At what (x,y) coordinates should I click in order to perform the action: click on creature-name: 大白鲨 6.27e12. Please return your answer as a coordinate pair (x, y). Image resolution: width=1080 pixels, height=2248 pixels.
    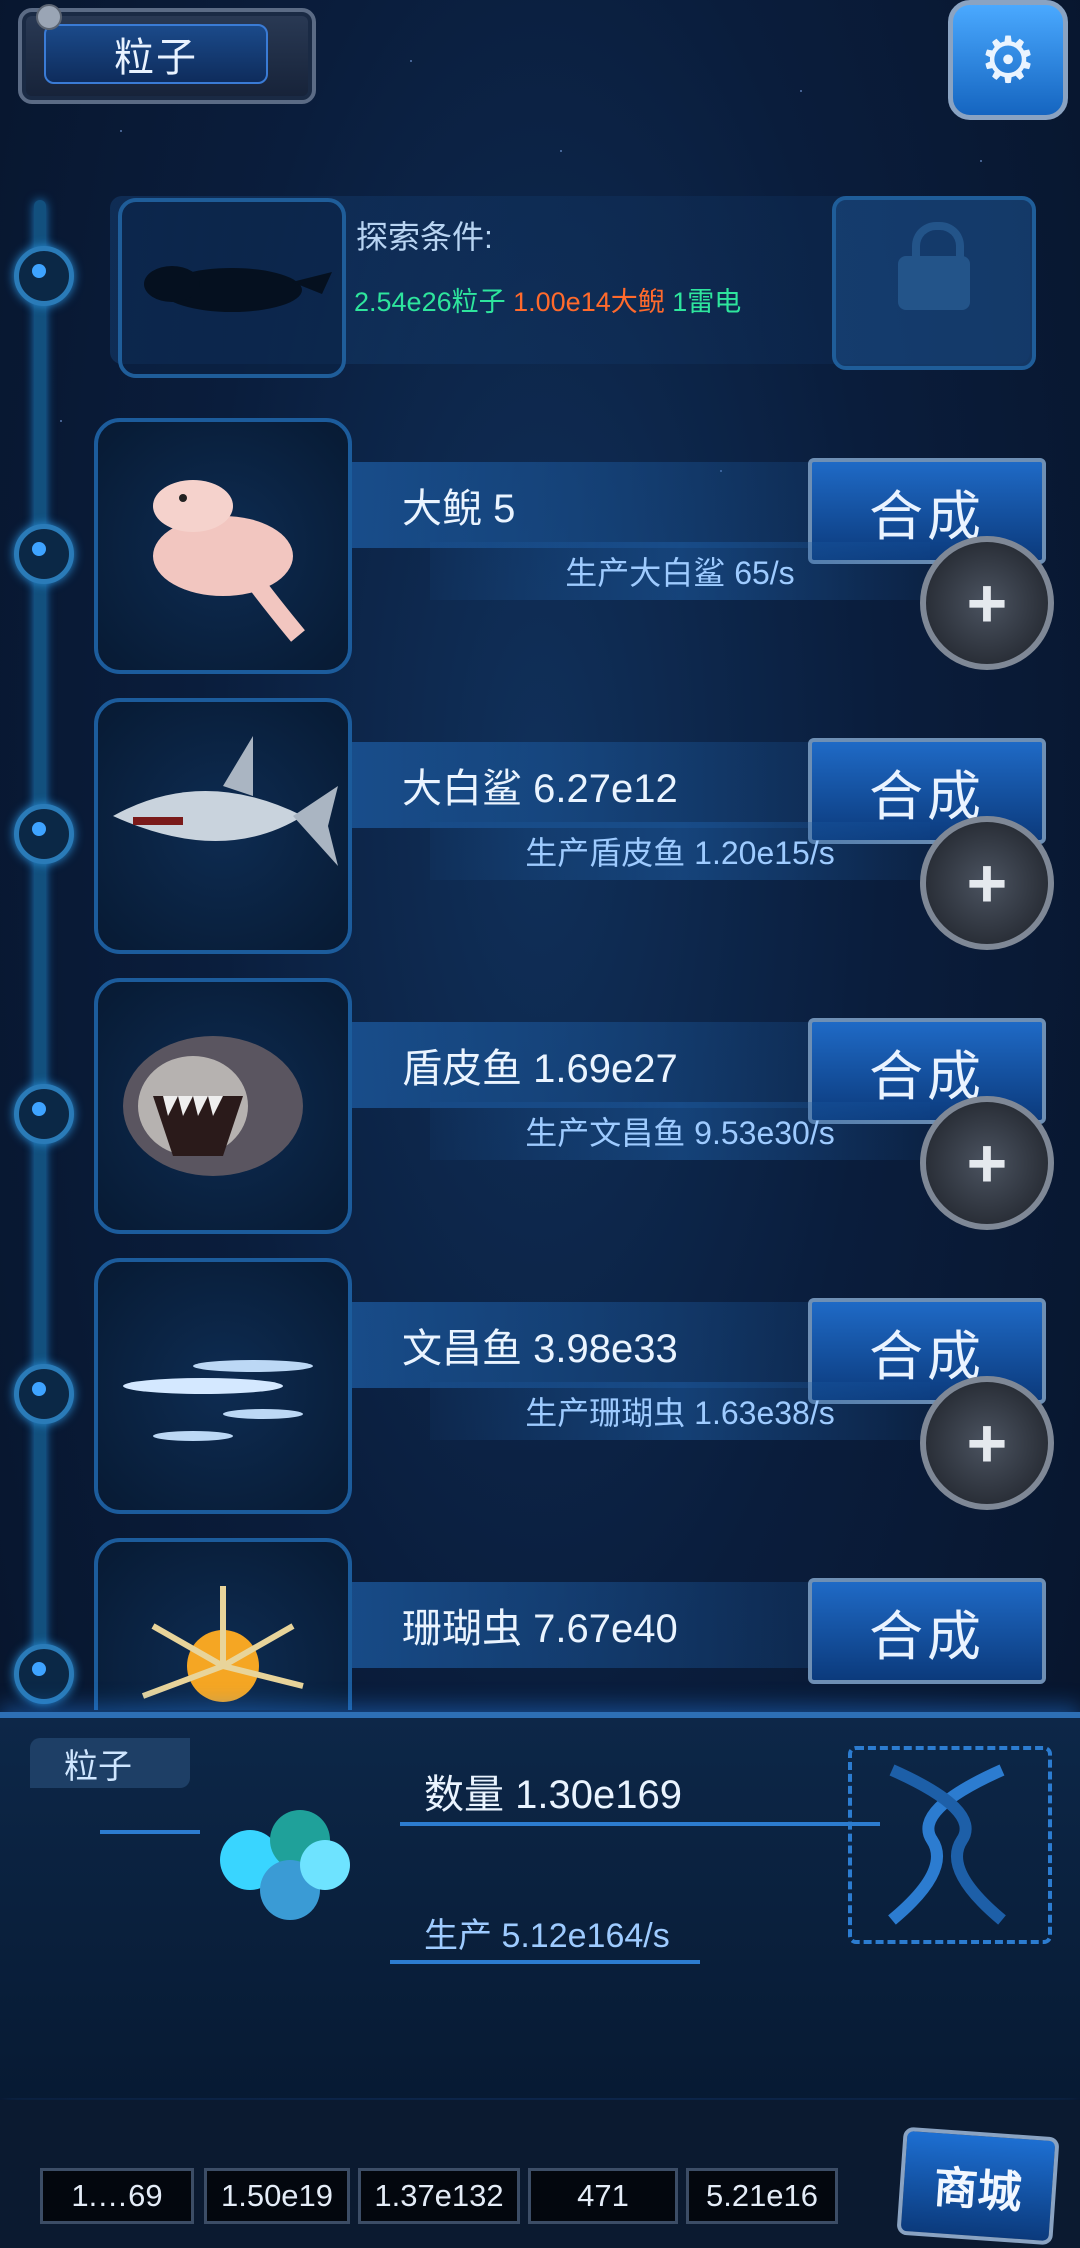
    Looking at the image, I should click on (592, 785).